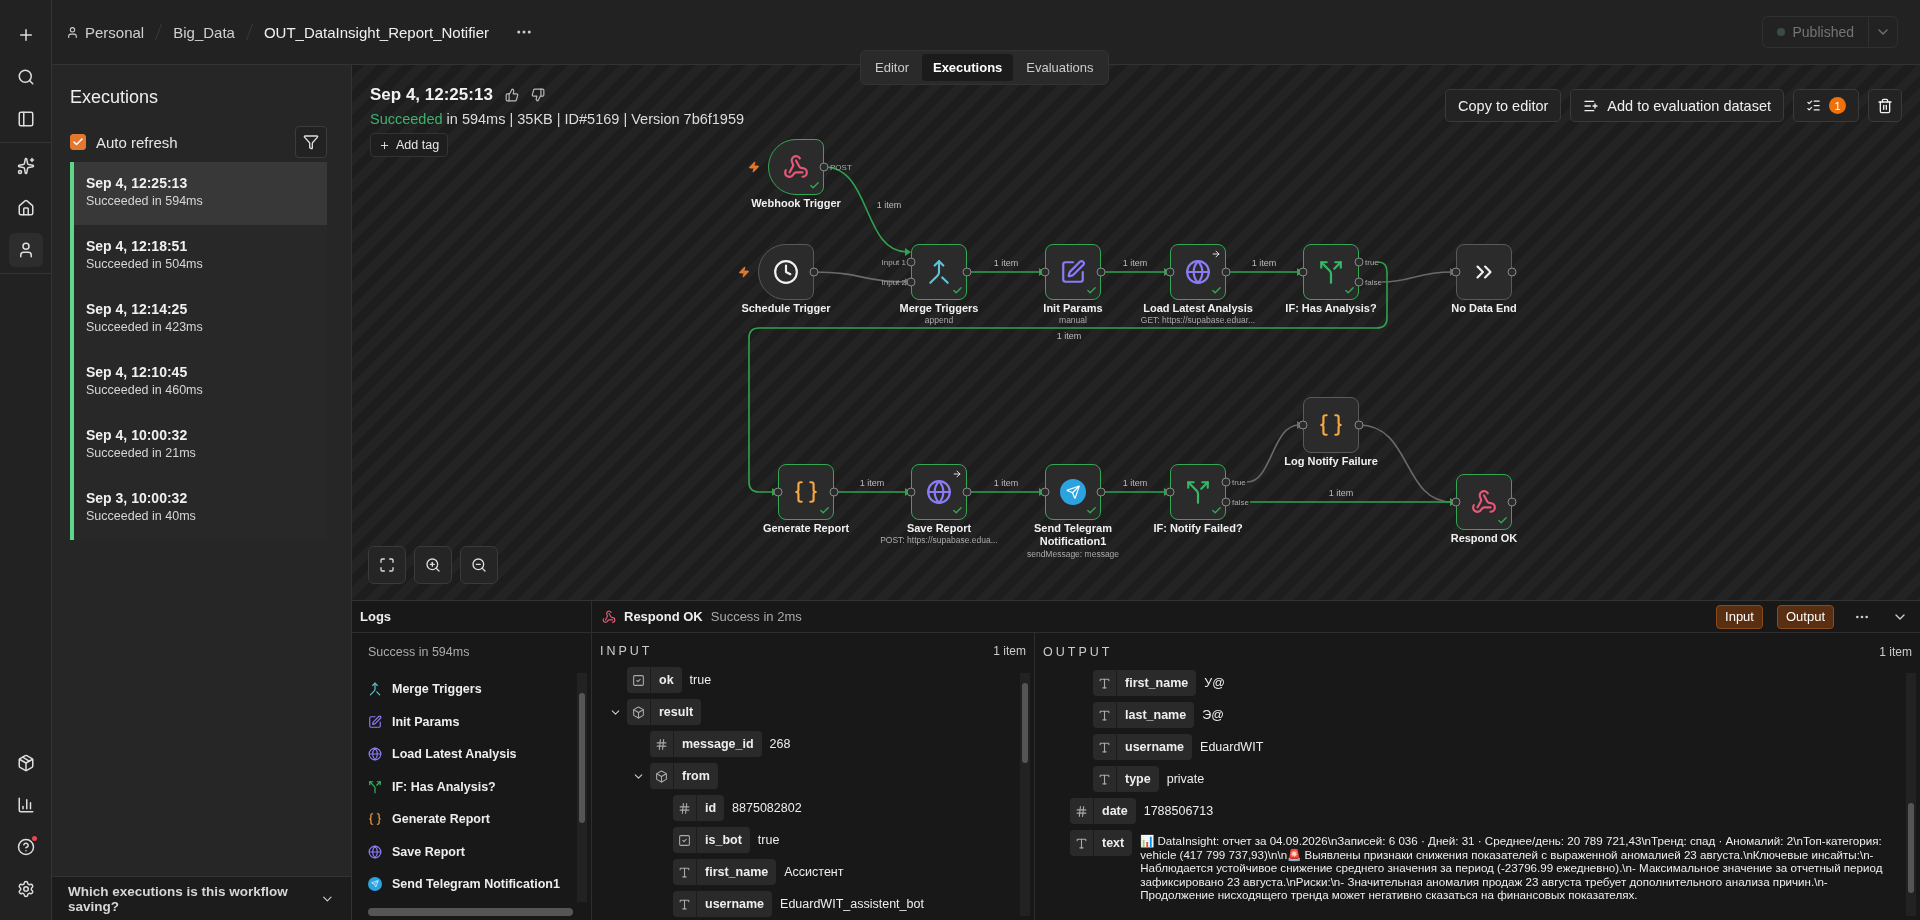 The height and width of the screenshot is (920, 1920). What do you see at coordinates (700, 679) in the screenshot?
I see `field-value: true` at bounding box center [700, 679].